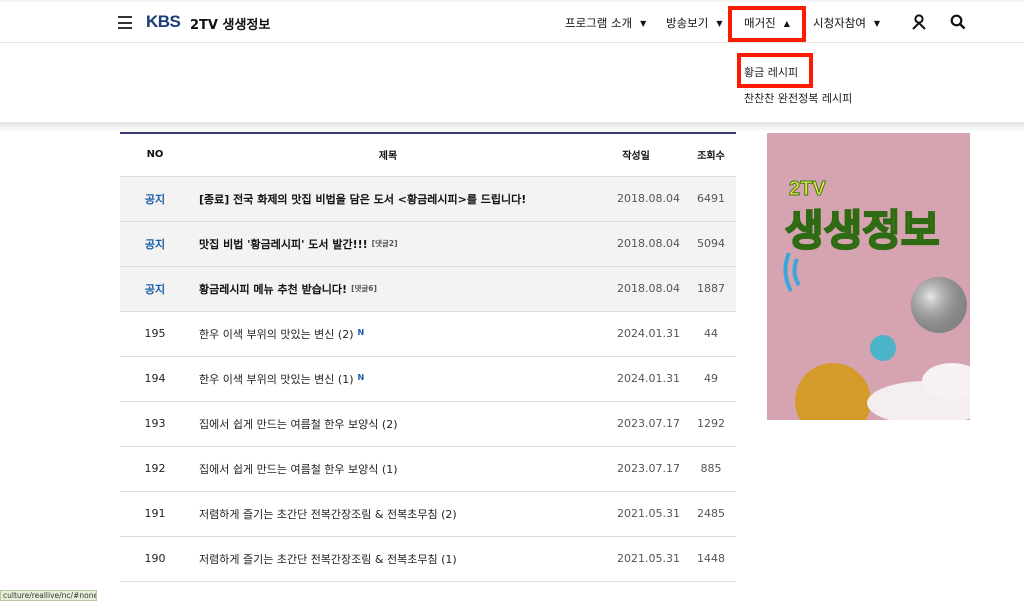  What do you see at coordinates (155, 559) in the screenshot?
I see `row-no: 190` at bounding box center [155, 559].